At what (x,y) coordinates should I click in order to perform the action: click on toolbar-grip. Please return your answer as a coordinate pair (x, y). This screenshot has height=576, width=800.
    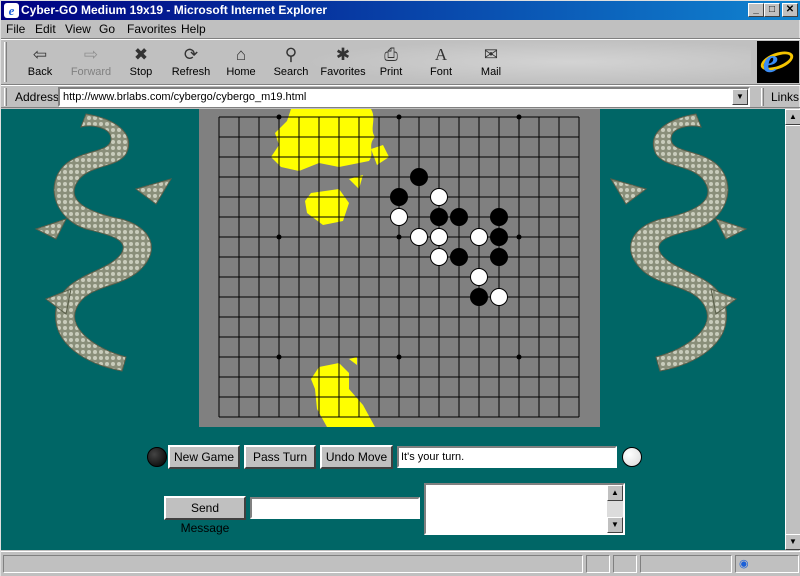
    Looking at the image, I should click on (5, 62).